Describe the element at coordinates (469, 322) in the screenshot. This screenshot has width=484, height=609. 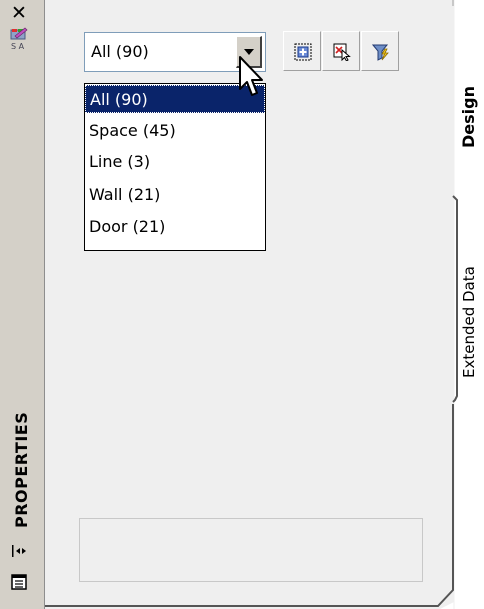
I see `tab-extended-data: Extended Data` at that location.